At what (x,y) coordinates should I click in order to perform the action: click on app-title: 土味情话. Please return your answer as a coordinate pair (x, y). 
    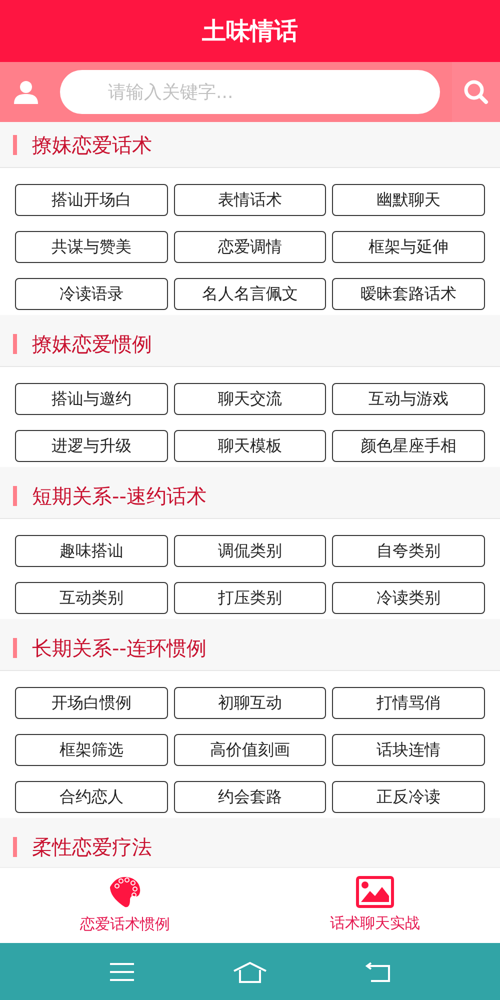
    Looking at the image, I should click on (250, 31).